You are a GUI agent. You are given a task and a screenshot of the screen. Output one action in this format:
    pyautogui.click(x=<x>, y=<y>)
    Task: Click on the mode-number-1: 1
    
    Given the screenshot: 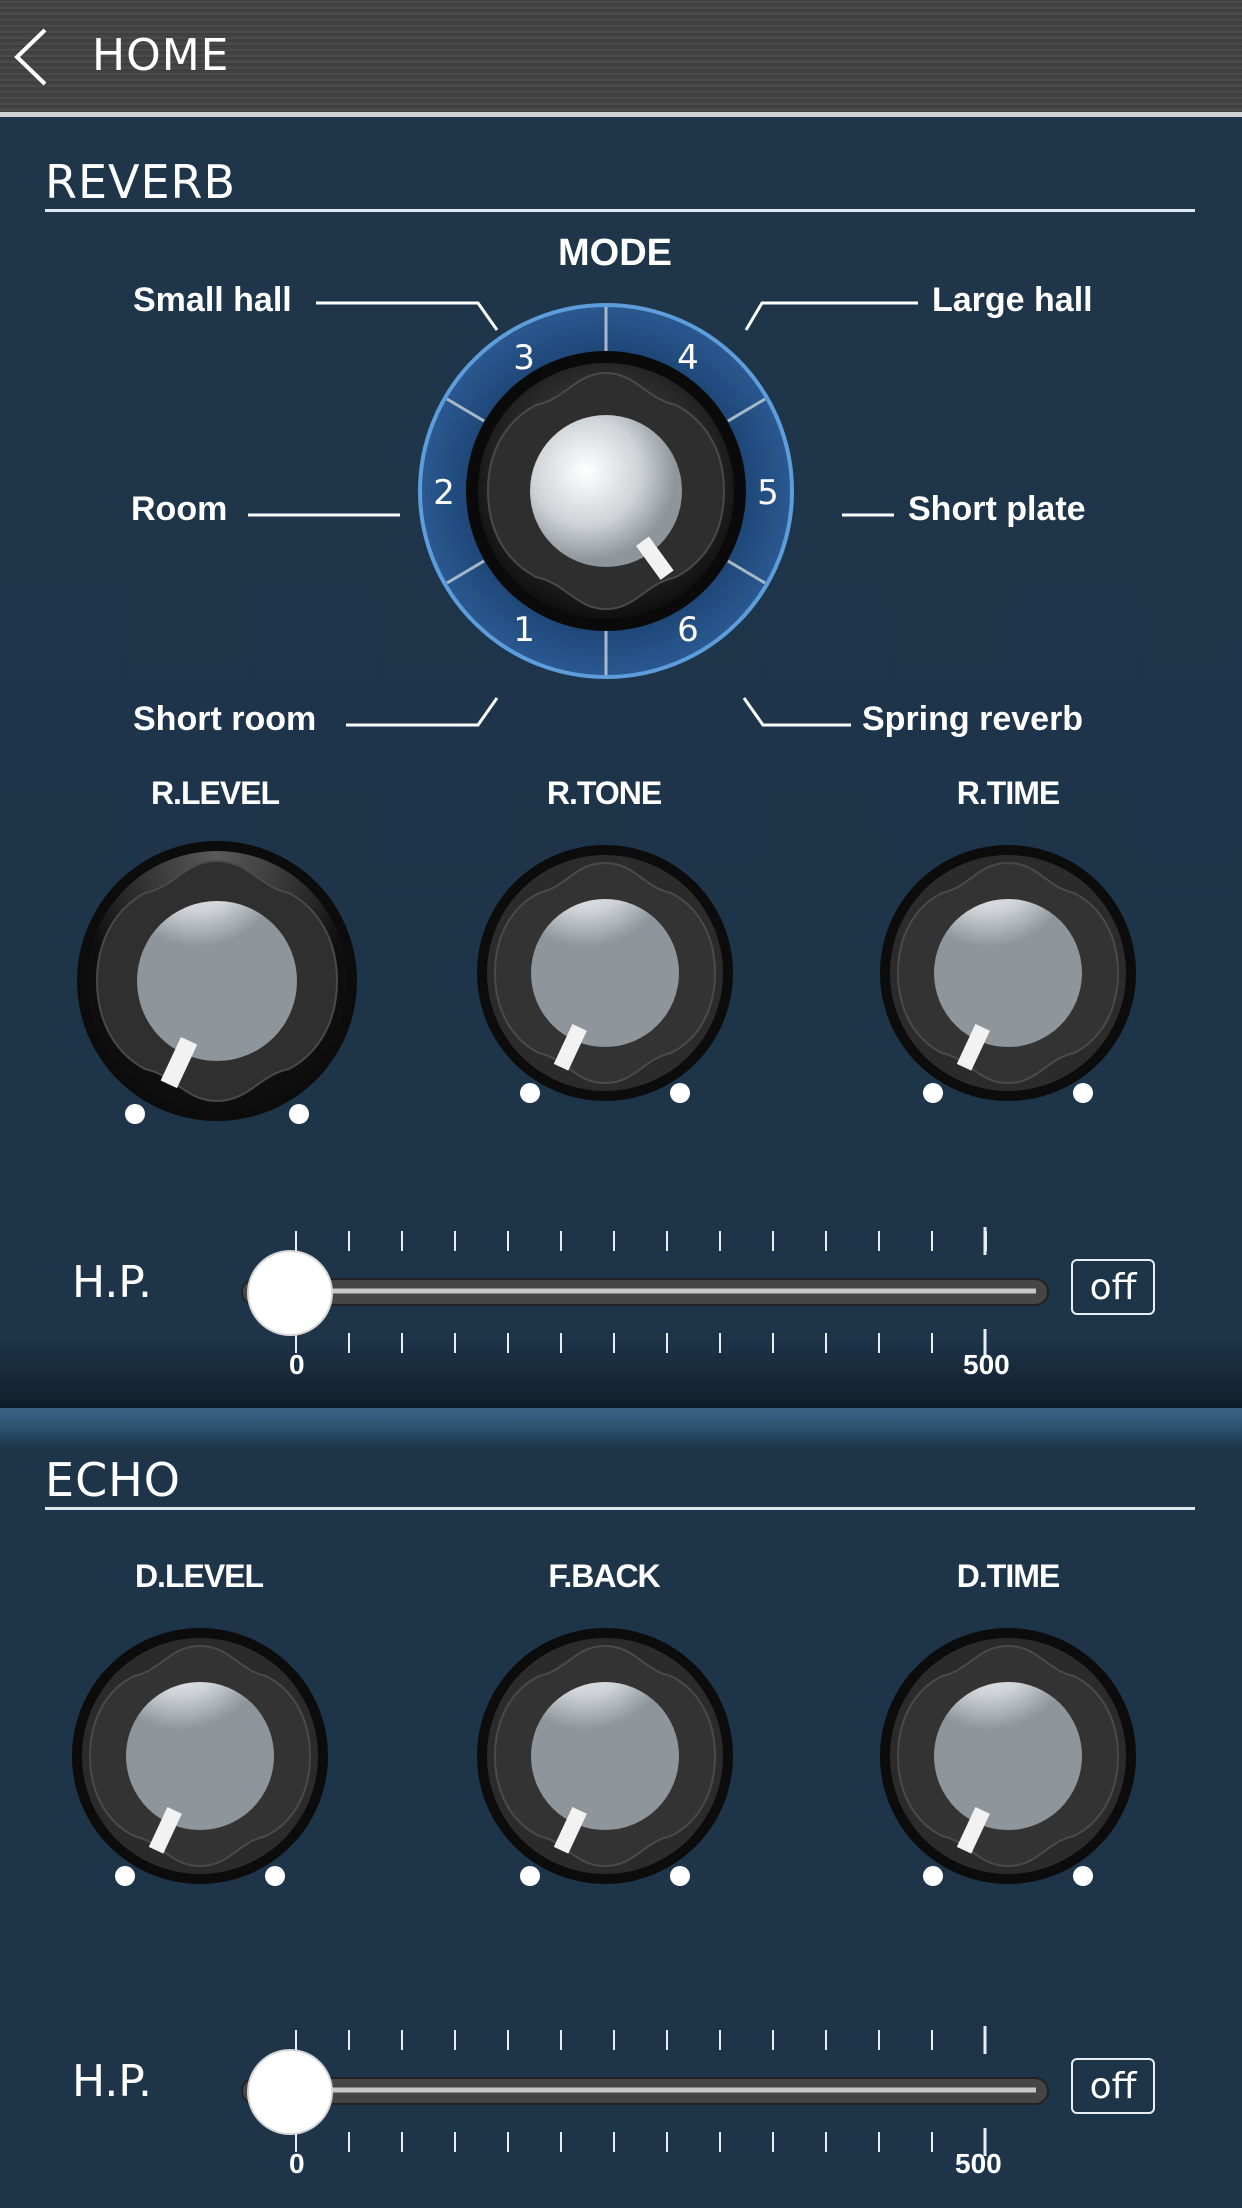 What is the action you would take?
    pyautogui.click(x=524, y=630)
    